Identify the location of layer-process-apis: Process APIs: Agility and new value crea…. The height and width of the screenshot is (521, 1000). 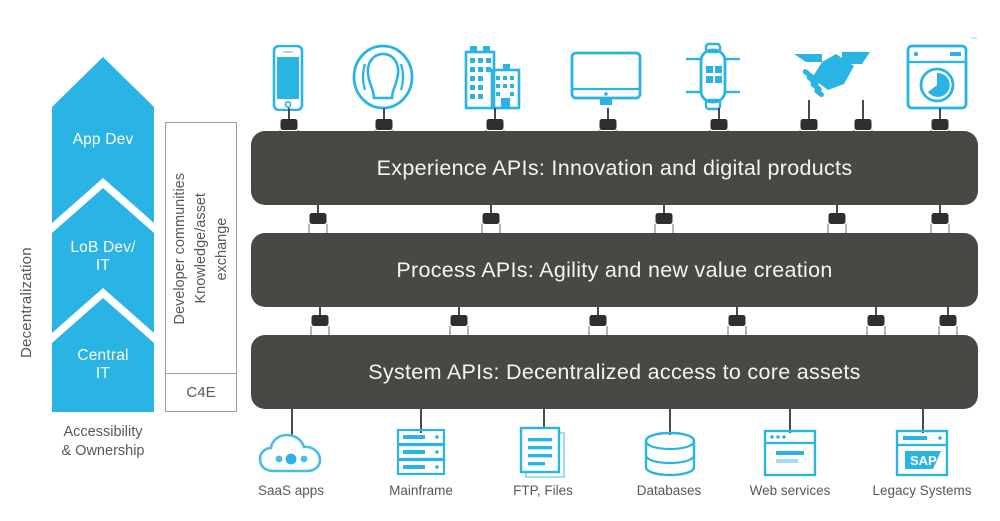
(614, 270).